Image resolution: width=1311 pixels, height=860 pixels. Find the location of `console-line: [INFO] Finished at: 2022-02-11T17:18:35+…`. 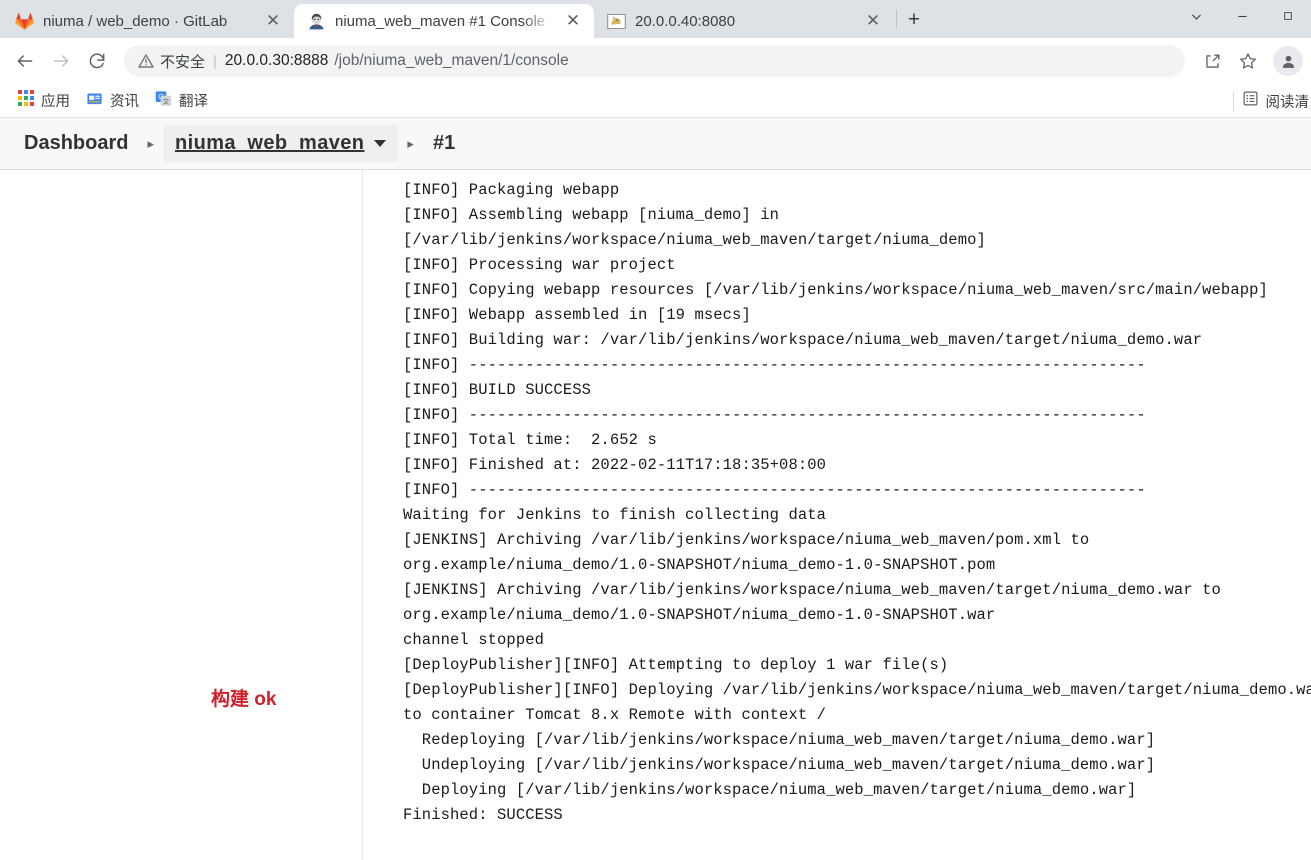

console-line: [INFO] Finished at: 2022-02-11T17:18:35+… is located at coordinates (615, 465).